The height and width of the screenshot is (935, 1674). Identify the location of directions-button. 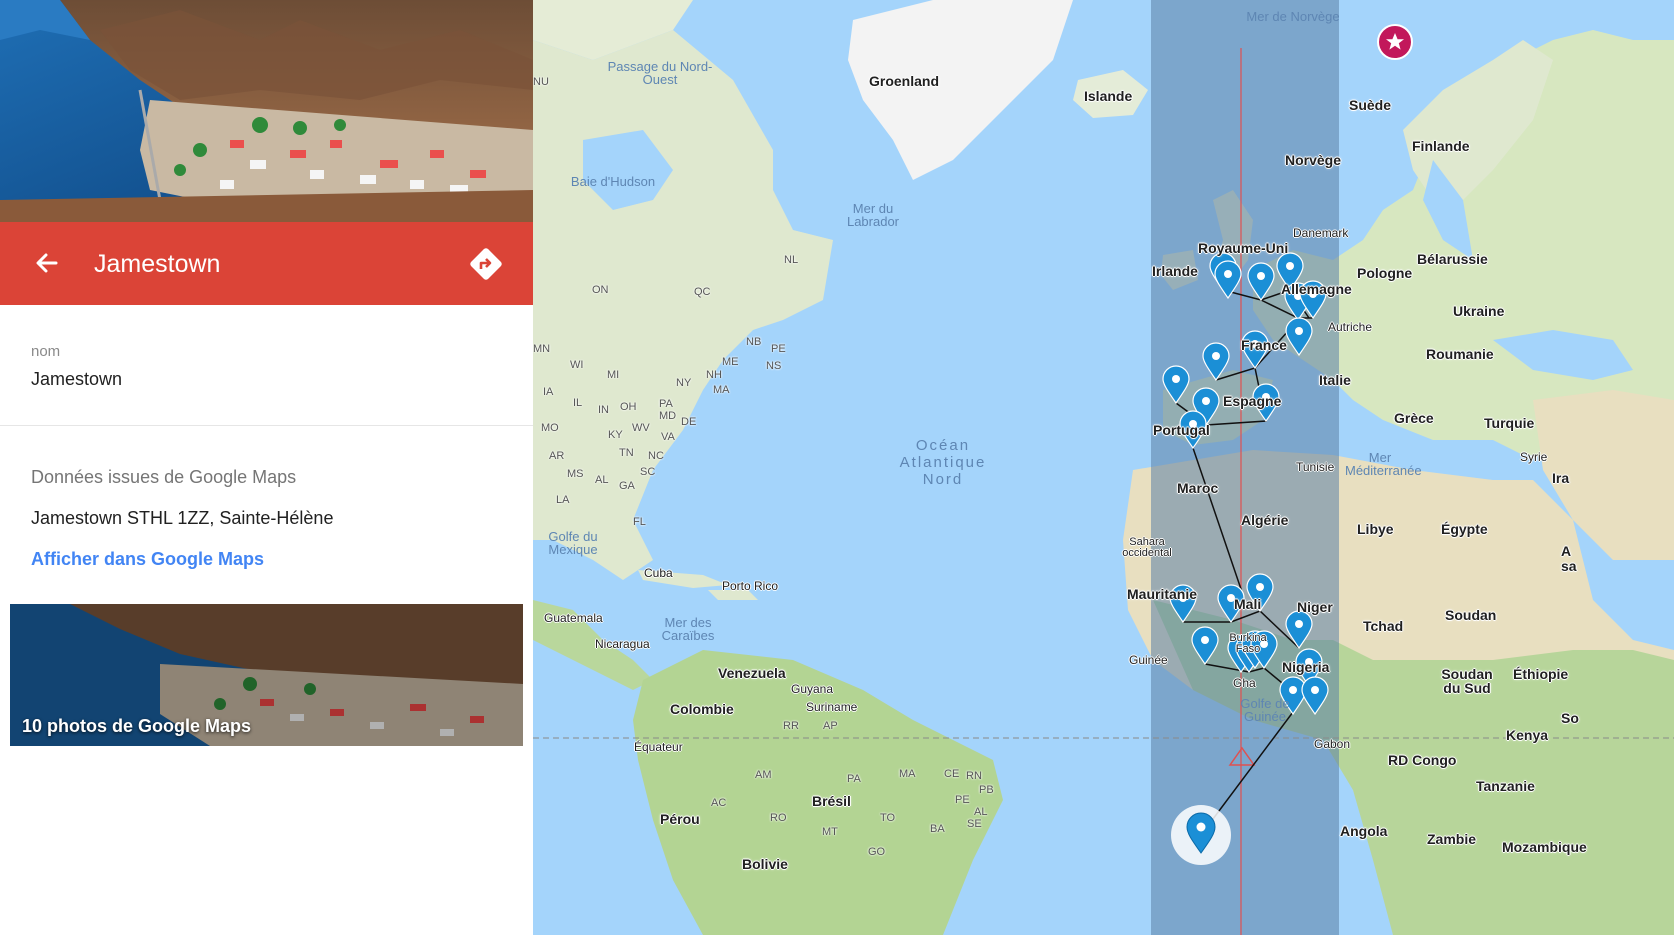
(486, 264).